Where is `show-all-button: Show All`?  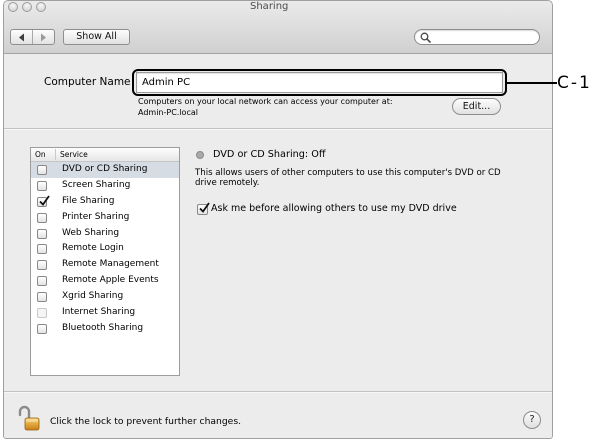 show-all-button: Show All is located at coordinates (96, 37).